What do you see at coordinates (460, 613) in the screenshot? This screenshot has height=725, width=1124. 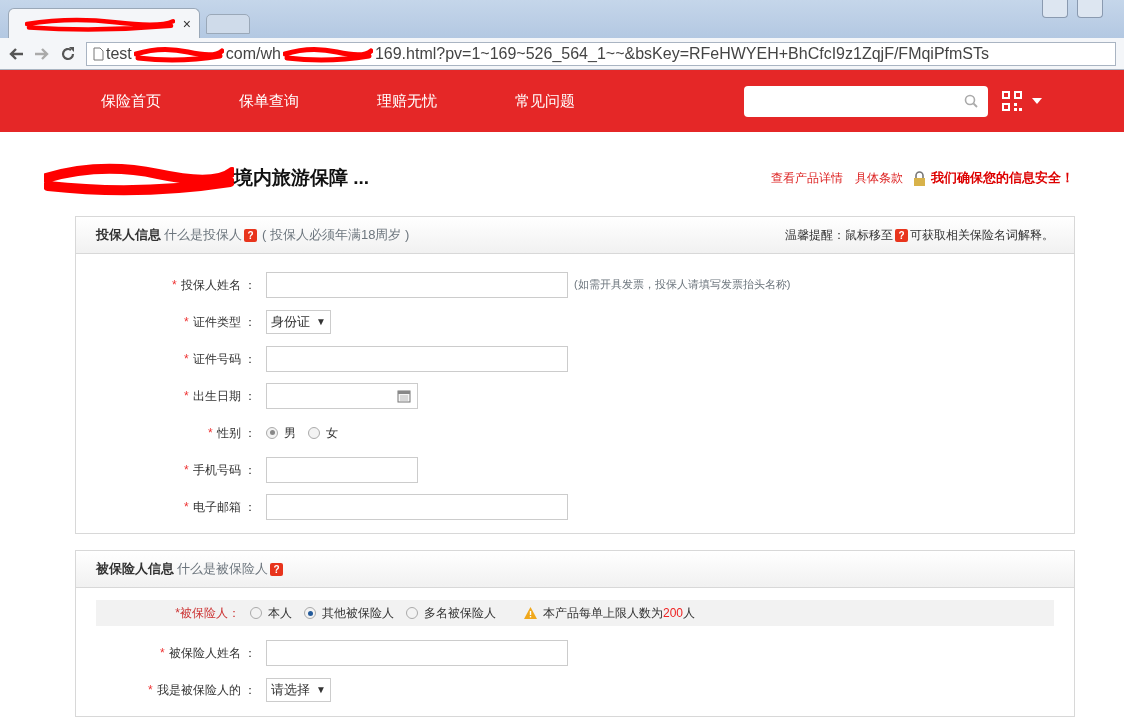 I see `radio-label: 多名被保险人` at bounding box center [460, 613].